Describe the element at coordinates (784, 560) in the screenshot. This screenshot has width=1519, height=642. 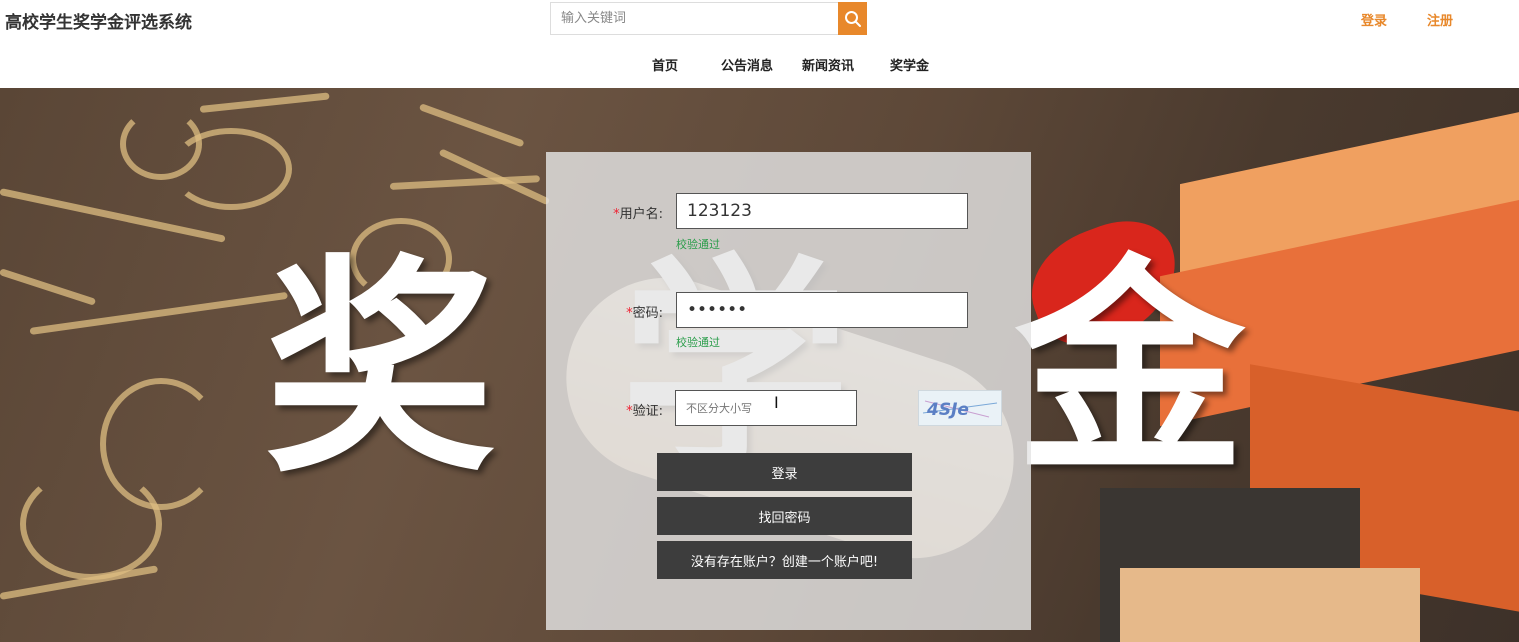
I see `create-account-button: 没有存在账户？创建一个账户吧!` at that location.